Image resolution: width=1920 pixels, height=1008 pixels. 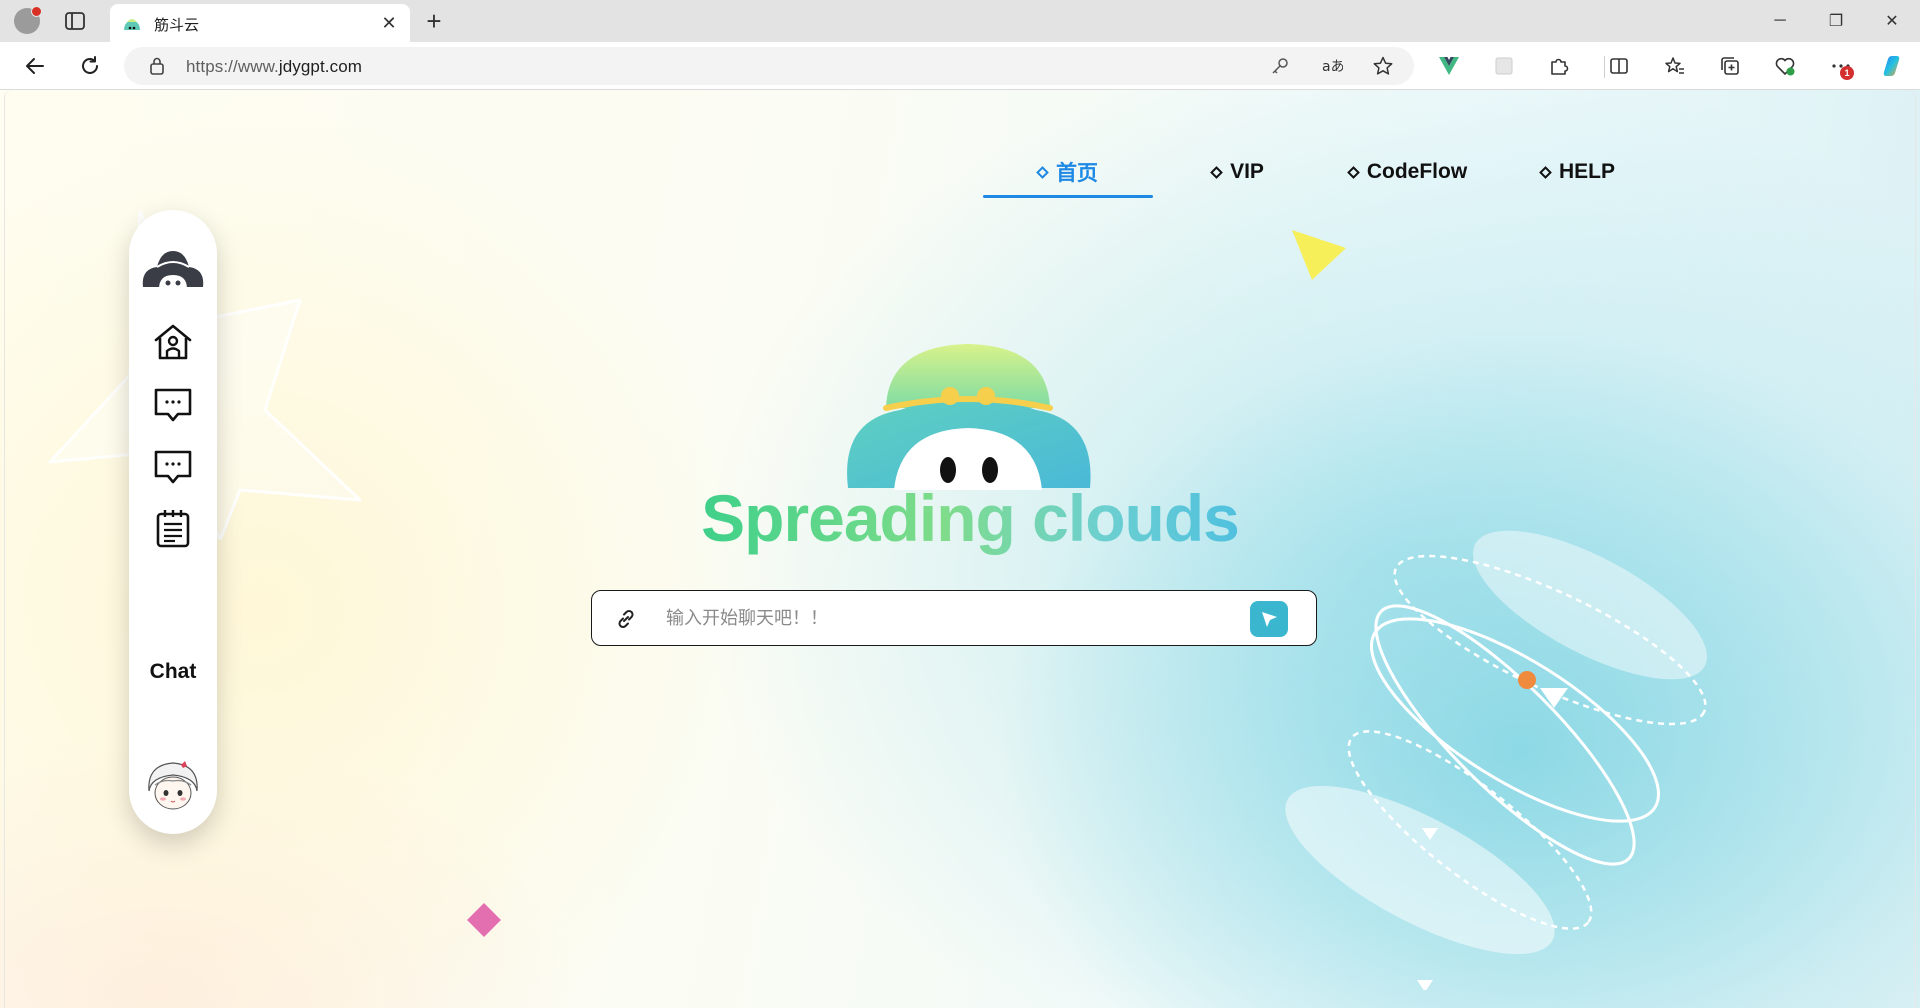 What do you see at coordinates (1077, 173) in the screenshot?
I see `nav-home-label: 首页` at bounding box center [1077, 173].